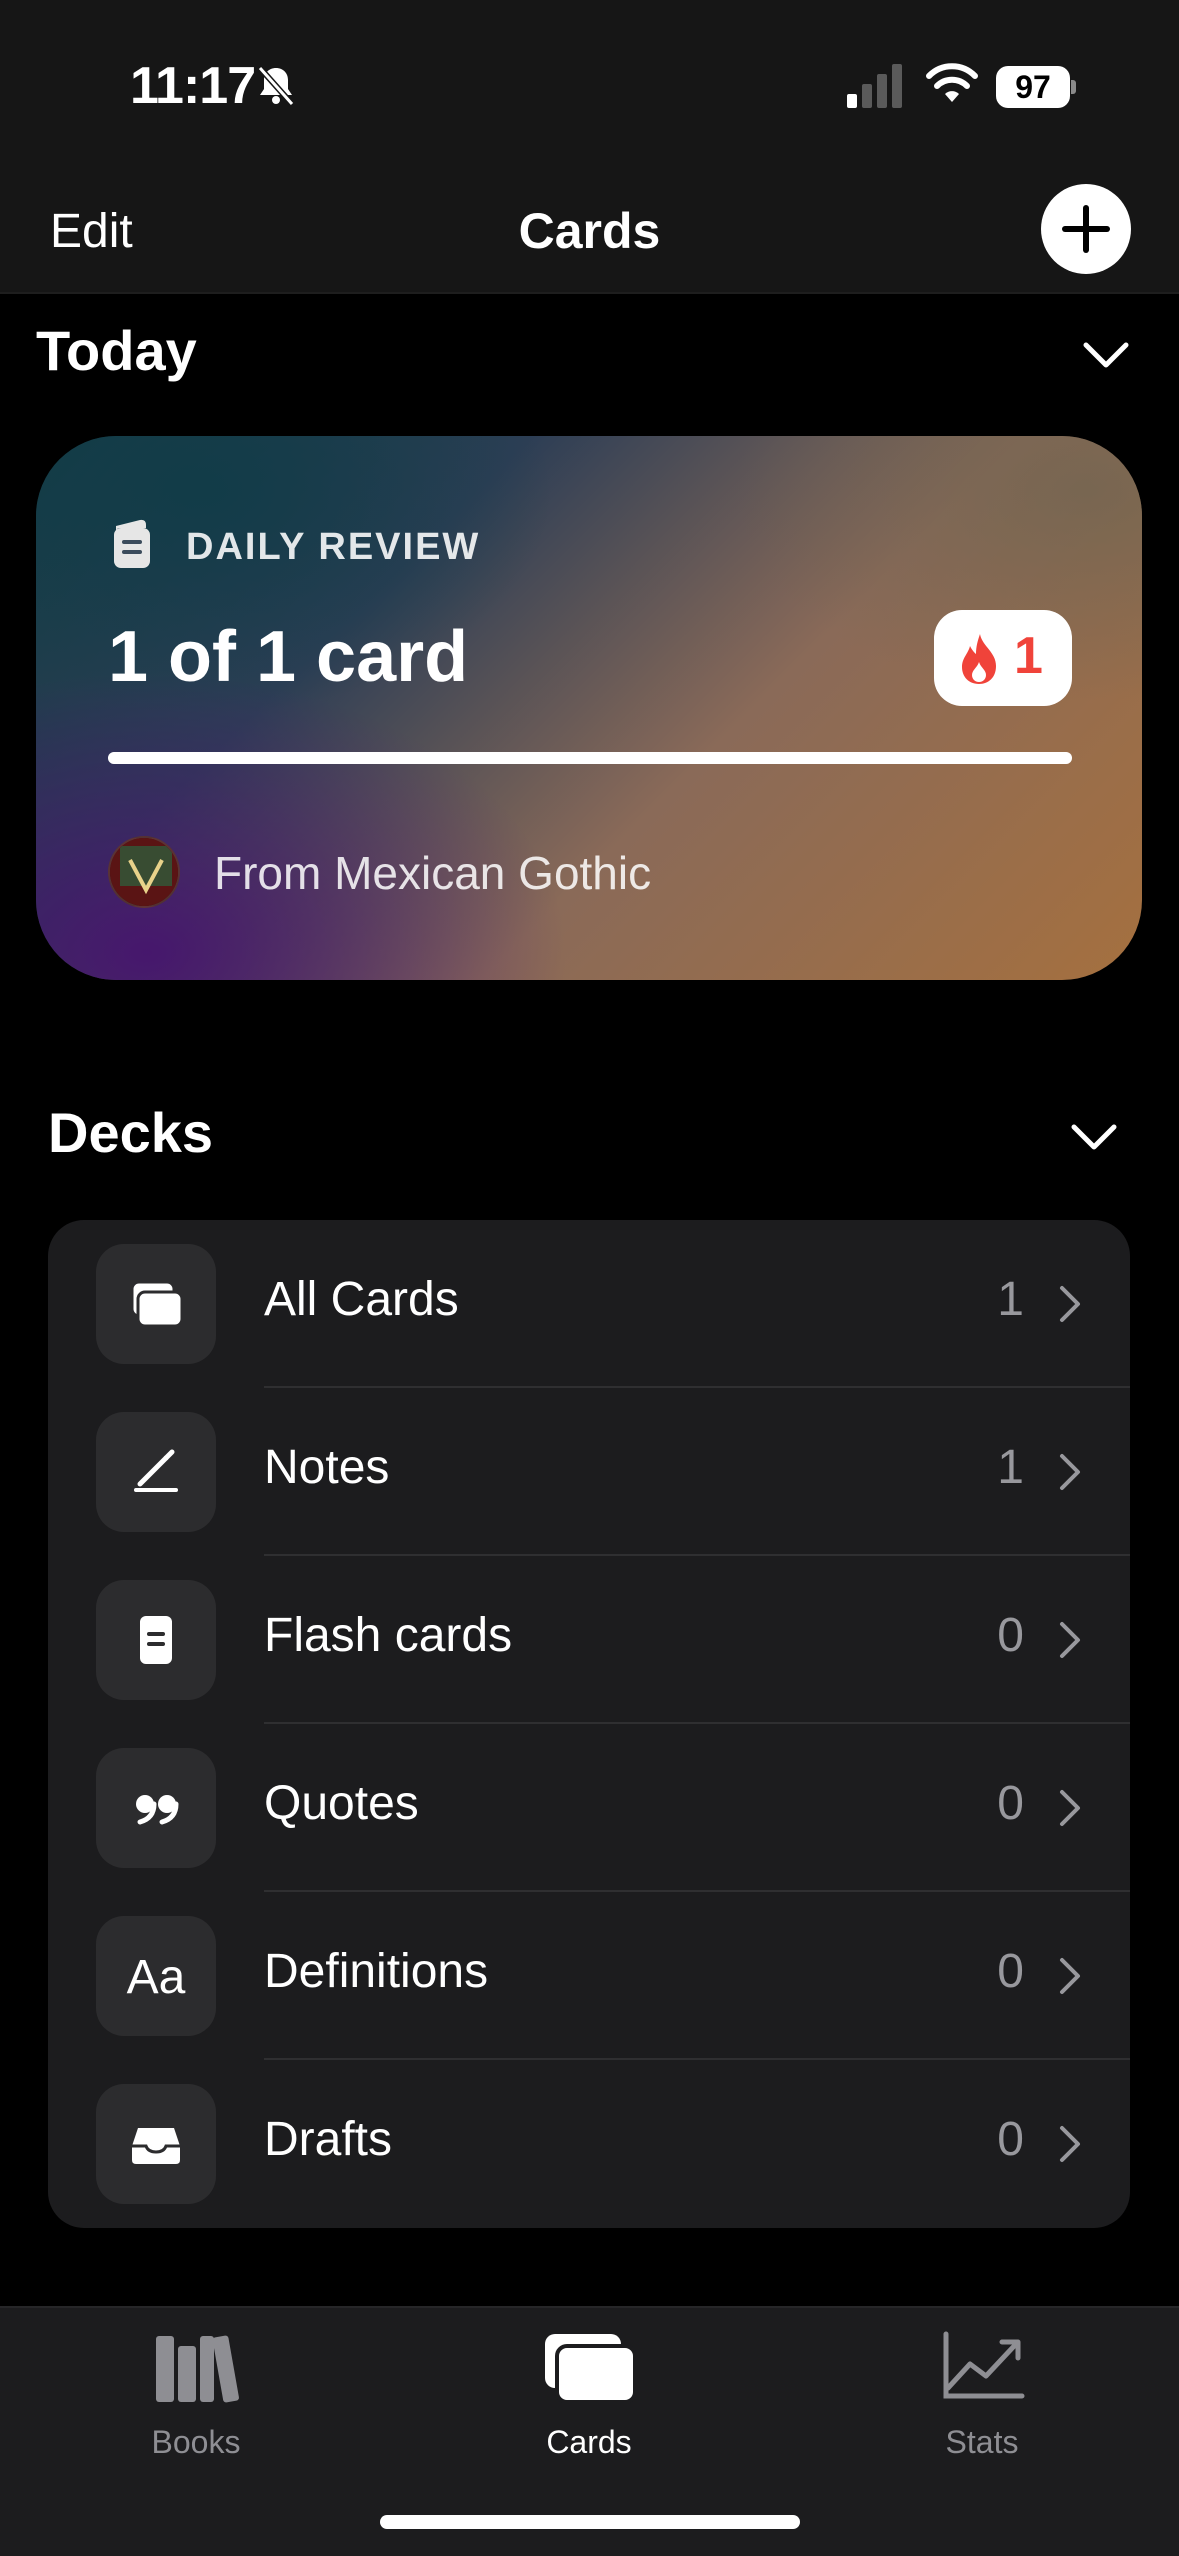 Image resolution: width=1179 pixels, height=2556 pixels. I want to click on book-cover-thumbnail, so click(144, 872).